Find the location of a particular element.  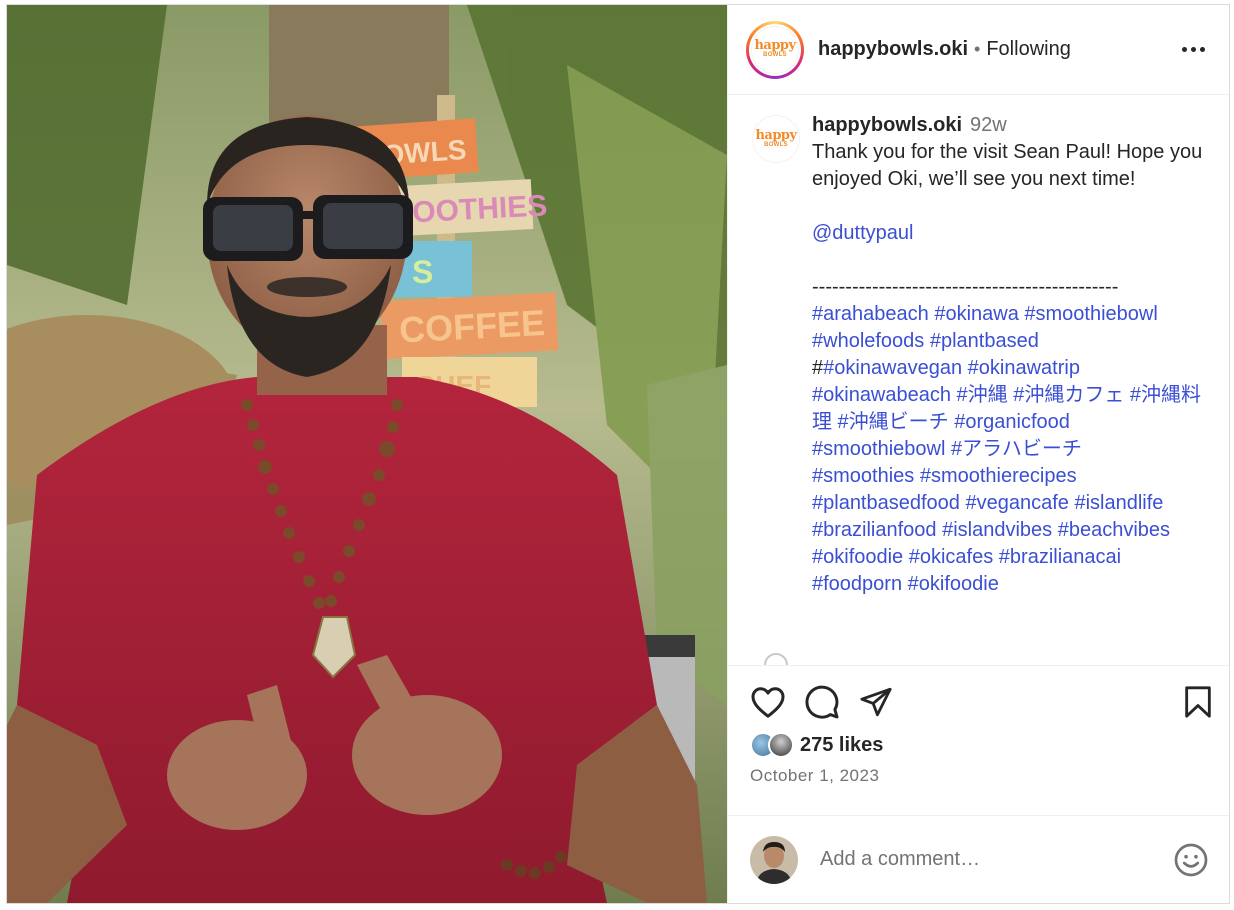

current-user-avatar is located at coordinates (774, 859).